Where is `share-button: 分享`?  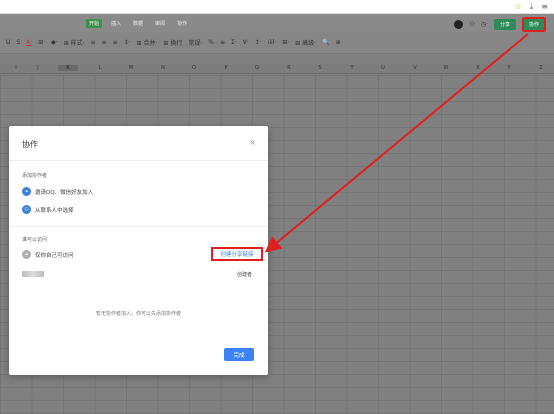
share-button: 分享 is located at coordinates (504, 24).